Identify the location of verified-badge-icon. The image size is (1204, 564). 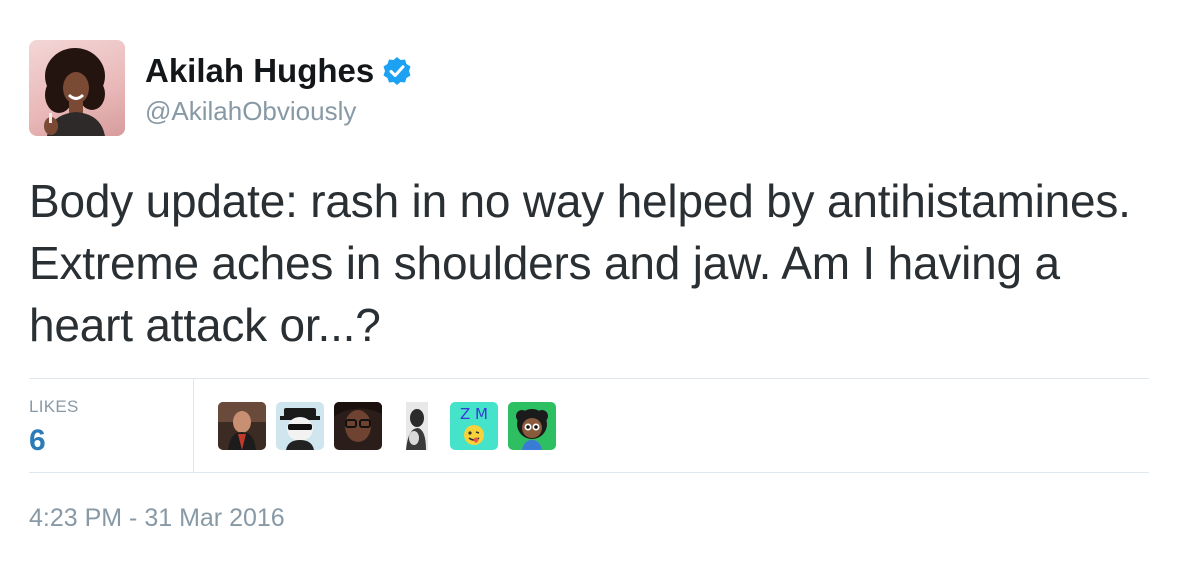
(397, 71).